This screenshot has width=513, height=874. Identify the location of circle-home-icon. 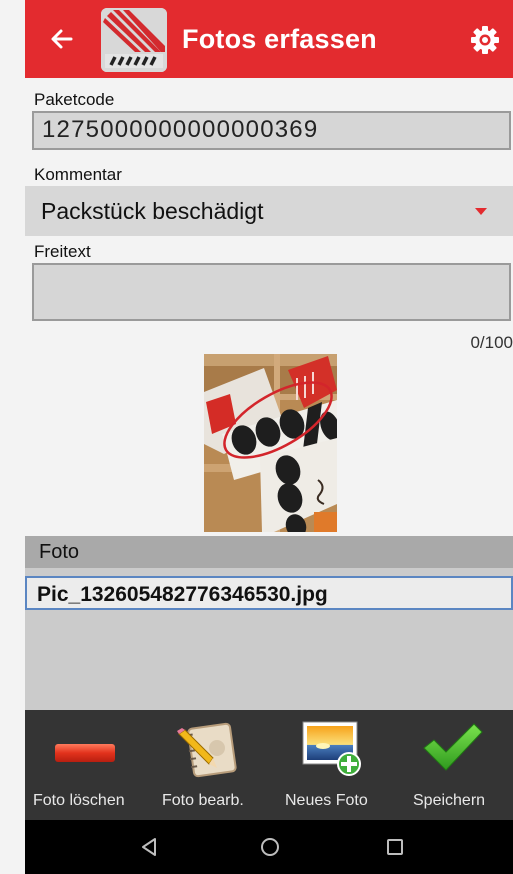
(270, 847).